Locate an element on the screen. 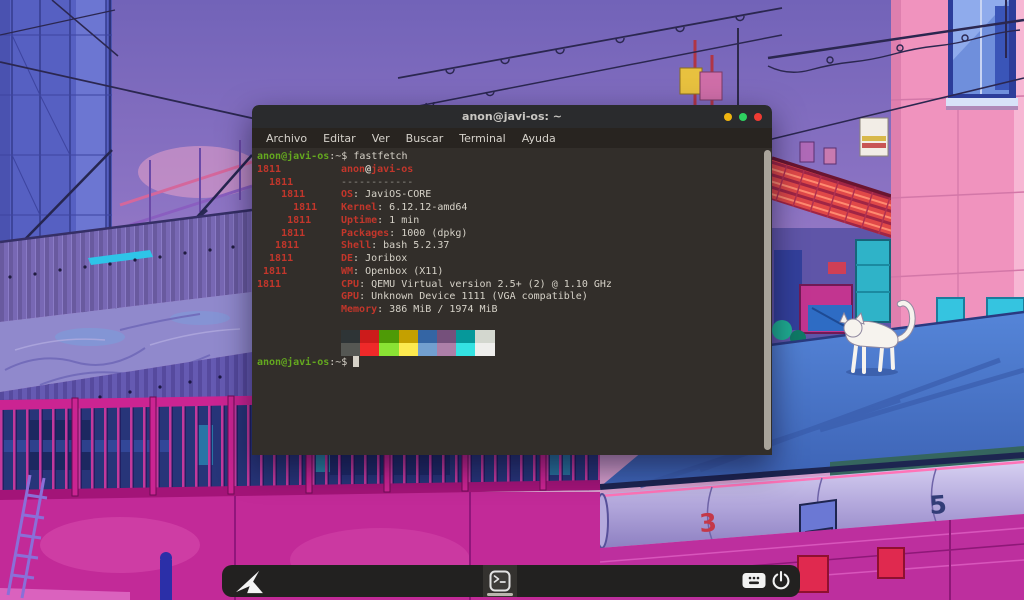  menu-item-ver: Ver is located at coordinates (381, 138).